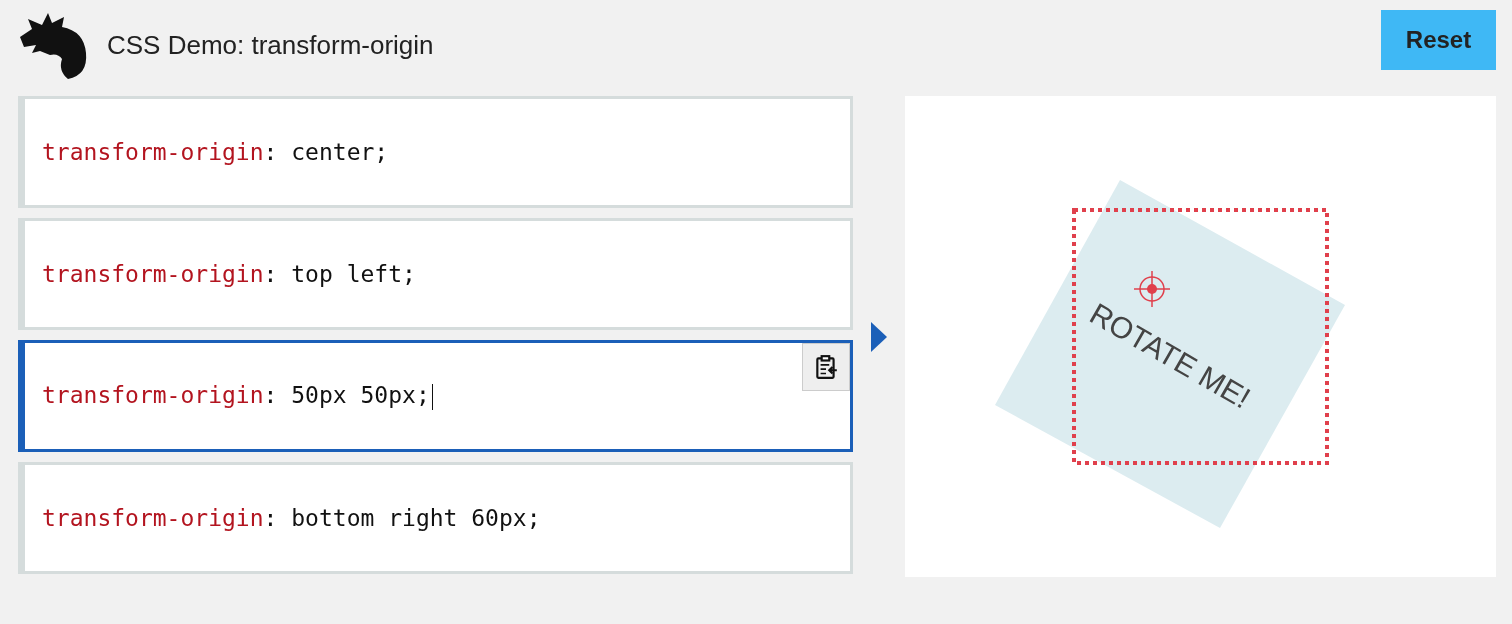  What do you see at coordinates (435, 518) in the screenshot?
I see `code-example: transform-origin: bottom right 60px;` at bounding box center [435, 518].